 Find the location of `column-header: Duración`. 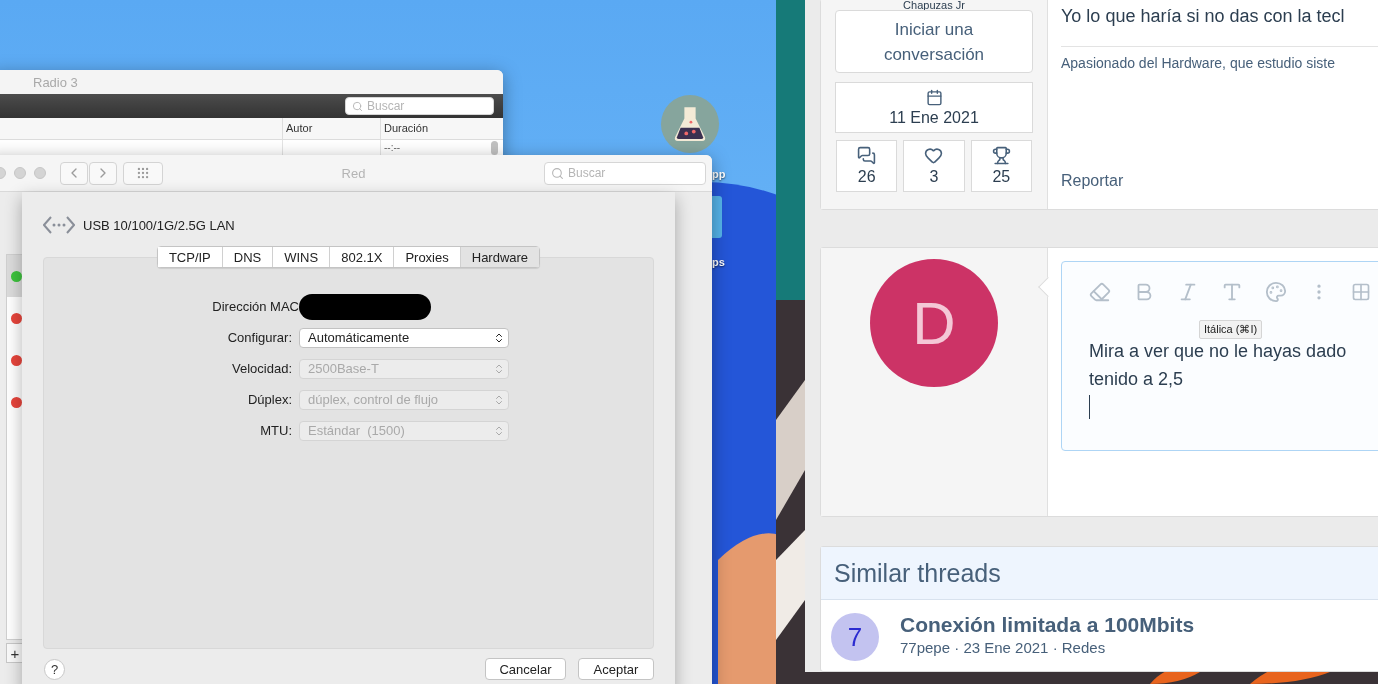

column-header: Duración is located at coordinates (434, 128).